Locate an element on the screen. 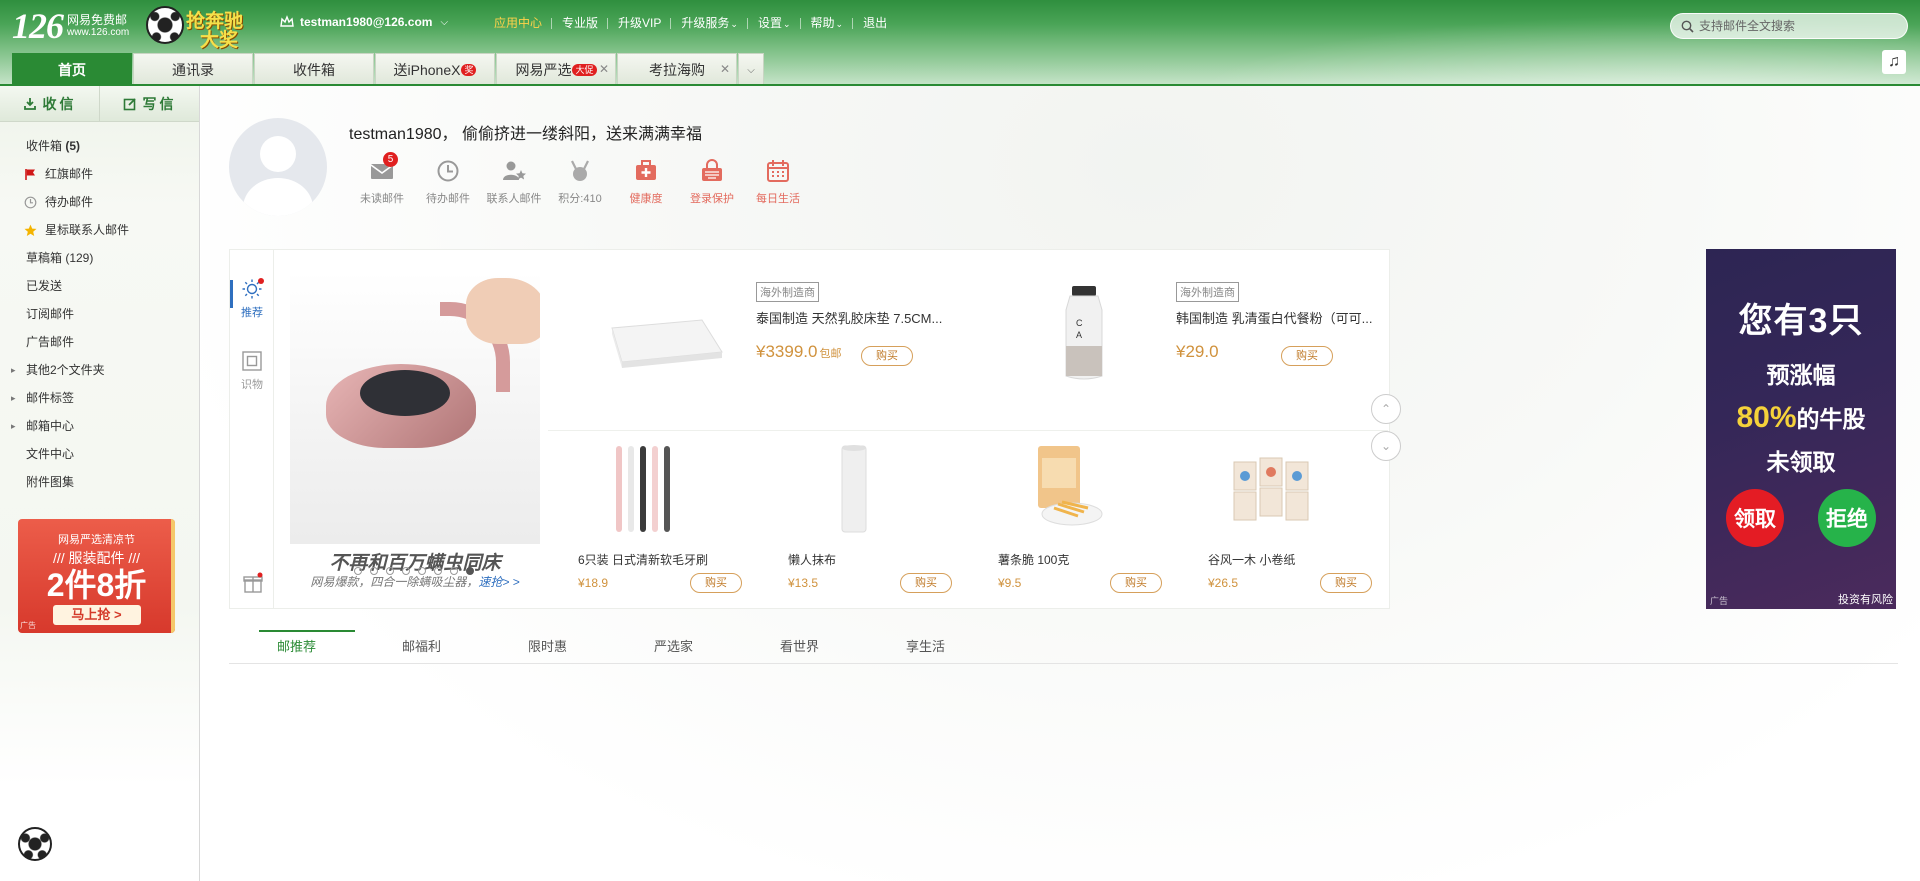  avatar is located at coordinates (278, 167).